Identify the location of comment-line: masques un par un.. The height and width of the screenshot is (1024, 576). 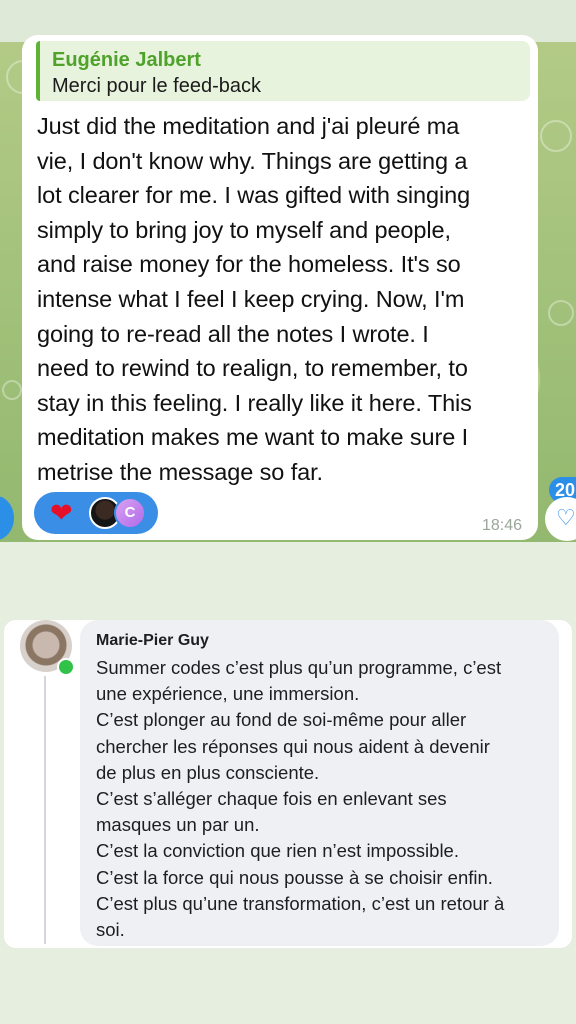
(178, 825).